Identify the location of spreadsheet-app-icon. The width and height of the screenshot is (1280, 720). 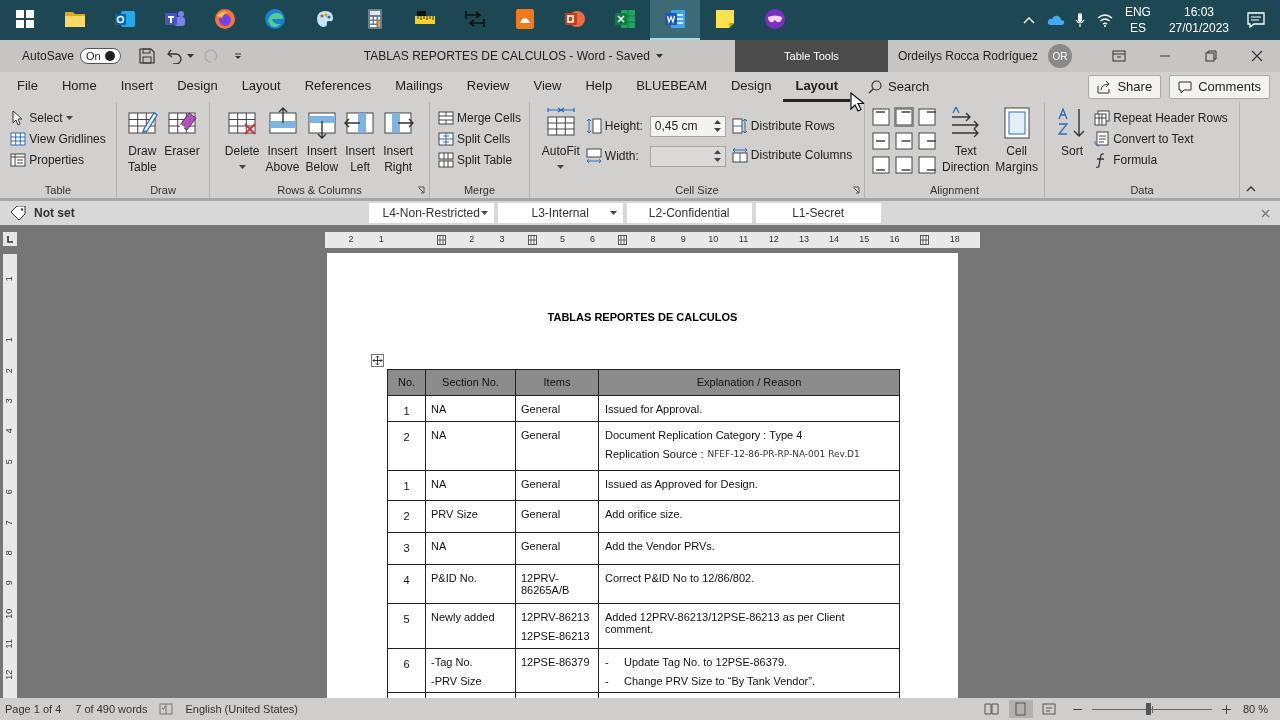
(625, 19).